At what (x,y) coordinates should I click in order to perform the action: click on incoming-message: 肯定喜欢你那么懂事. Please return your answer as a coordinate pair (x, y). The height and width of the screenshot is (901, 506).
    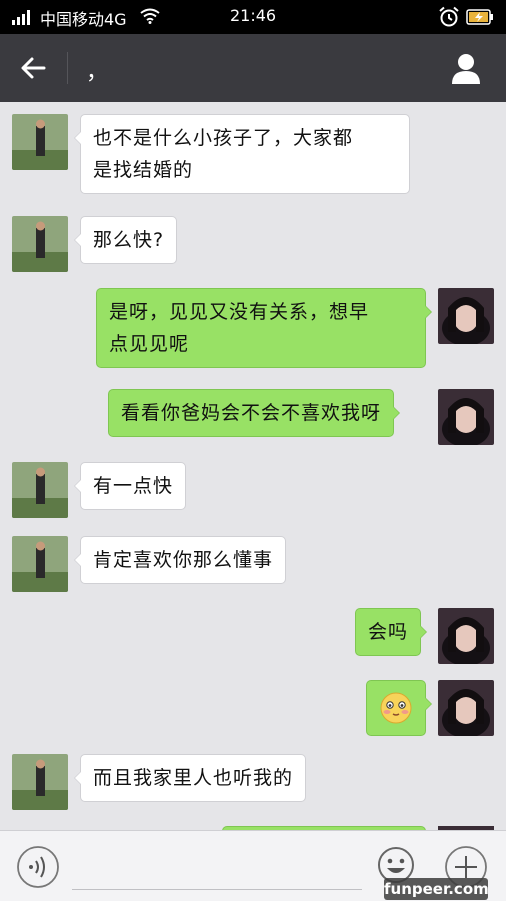
    Looking at the image, I should click on (180, 560).